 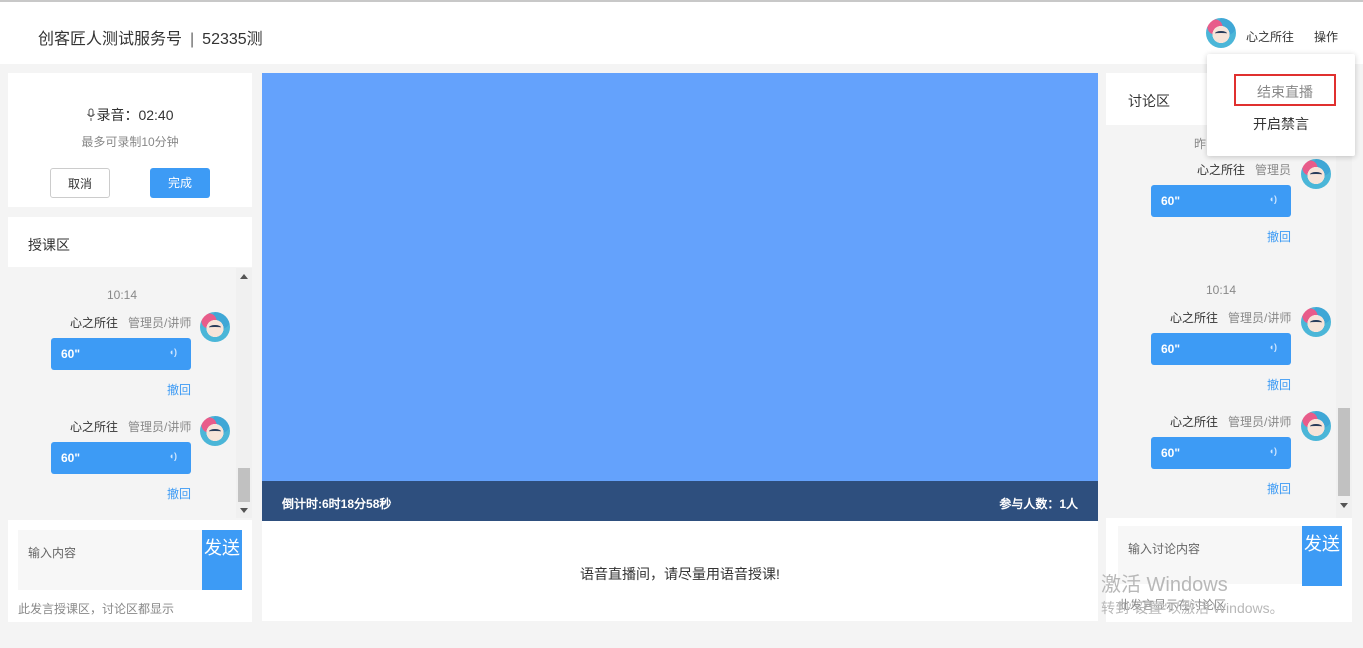 I want to click on stage-footer: 语音直播间，请尽量用语音授课!, so click(x=680, y=571).